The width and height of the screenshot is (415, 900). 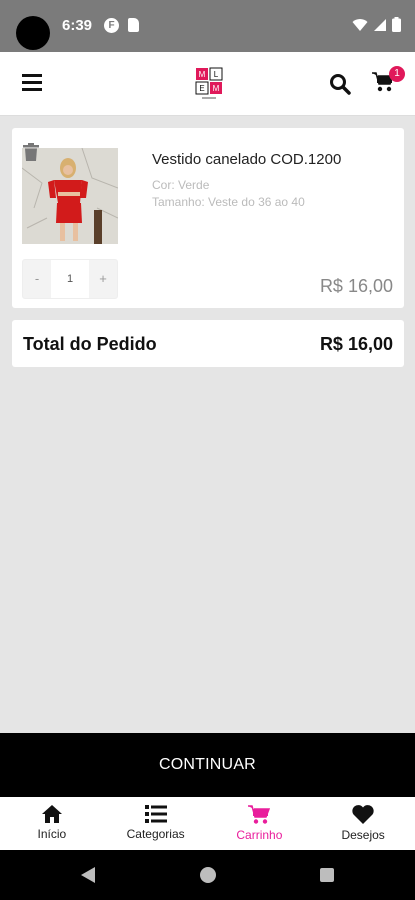 I want to click on nav-item-desejos: Desejos, so click(x=363, y=823).